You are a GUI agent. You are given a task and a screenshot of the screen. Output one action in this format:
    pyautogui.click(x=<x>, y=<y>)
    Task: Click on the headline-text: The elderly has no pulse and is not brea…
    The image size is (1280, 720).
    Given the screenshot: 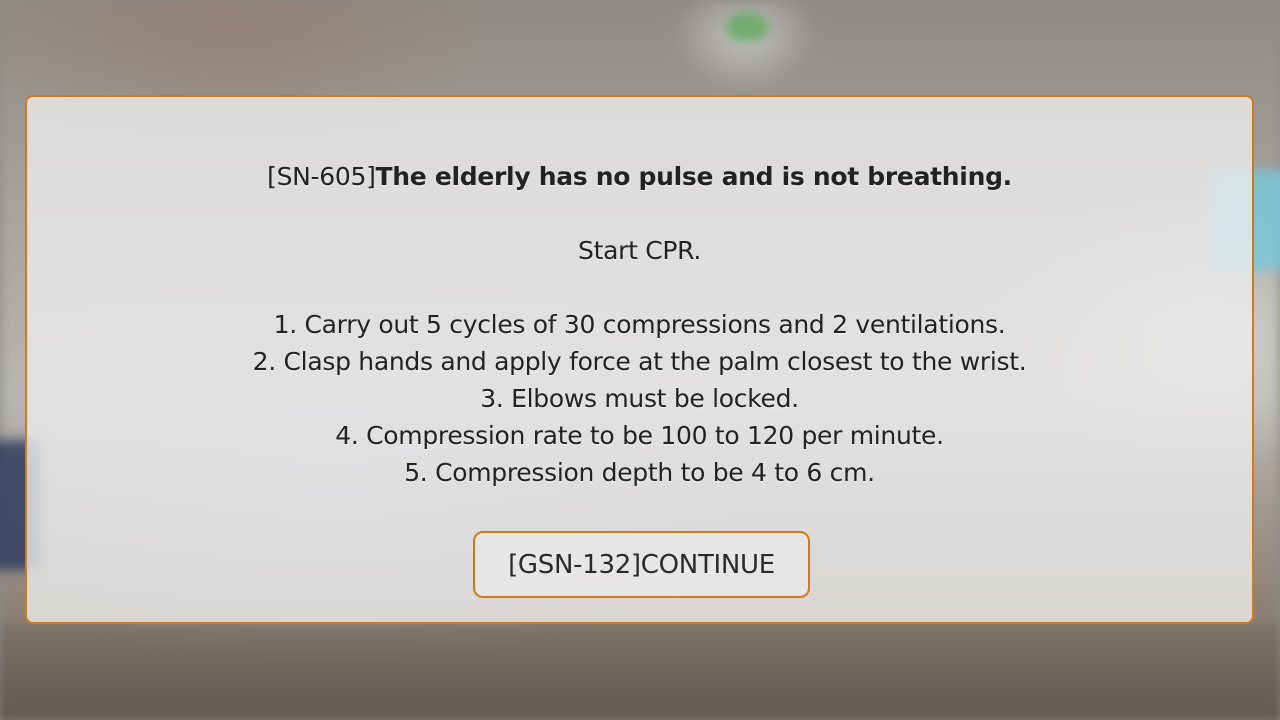 What is the action you would take?
    pyautogui.click(x=694, y=176)
    